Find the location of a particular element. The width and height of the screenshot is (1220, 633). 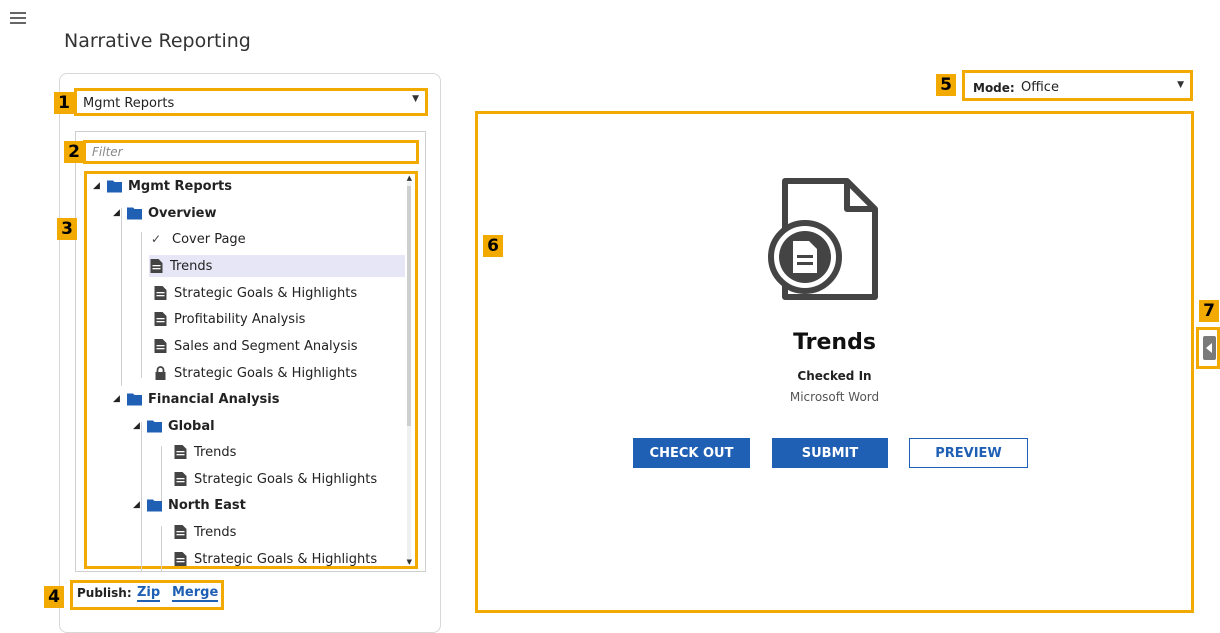

tree-node-north-east: ◢ North East is located at coordinates (189, 505).